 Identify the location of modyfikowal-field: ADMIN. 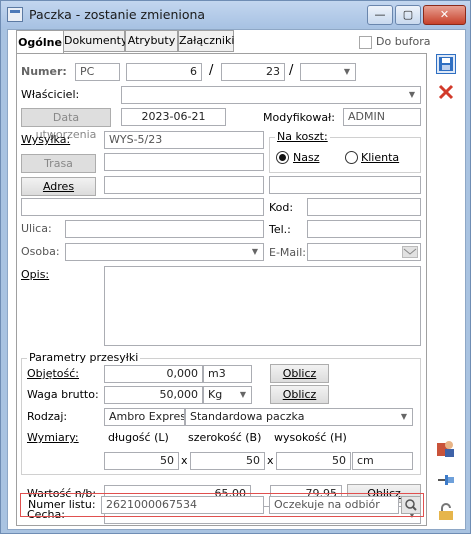
(382, 117).